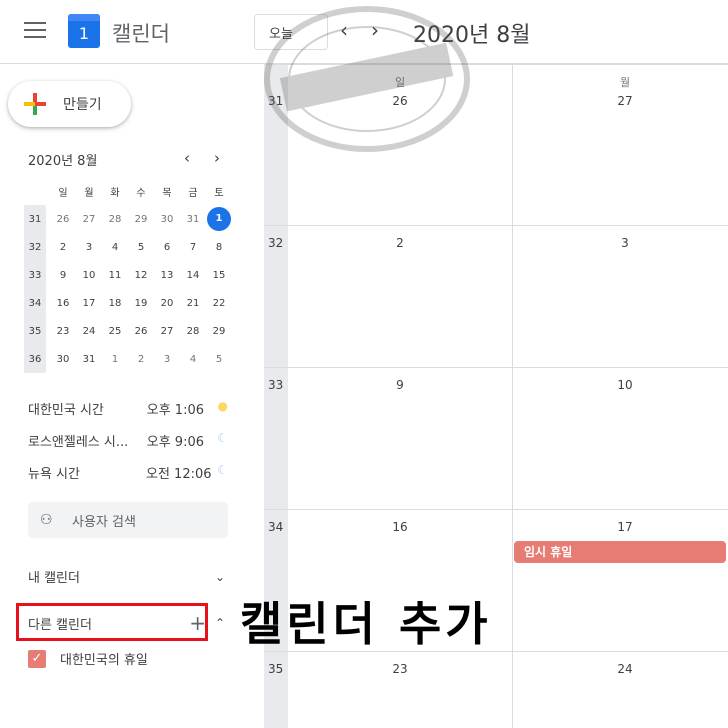 The width and height of the screenshot is (728, 728). I want to click on mini-weekday: 화, so click(115, 193).